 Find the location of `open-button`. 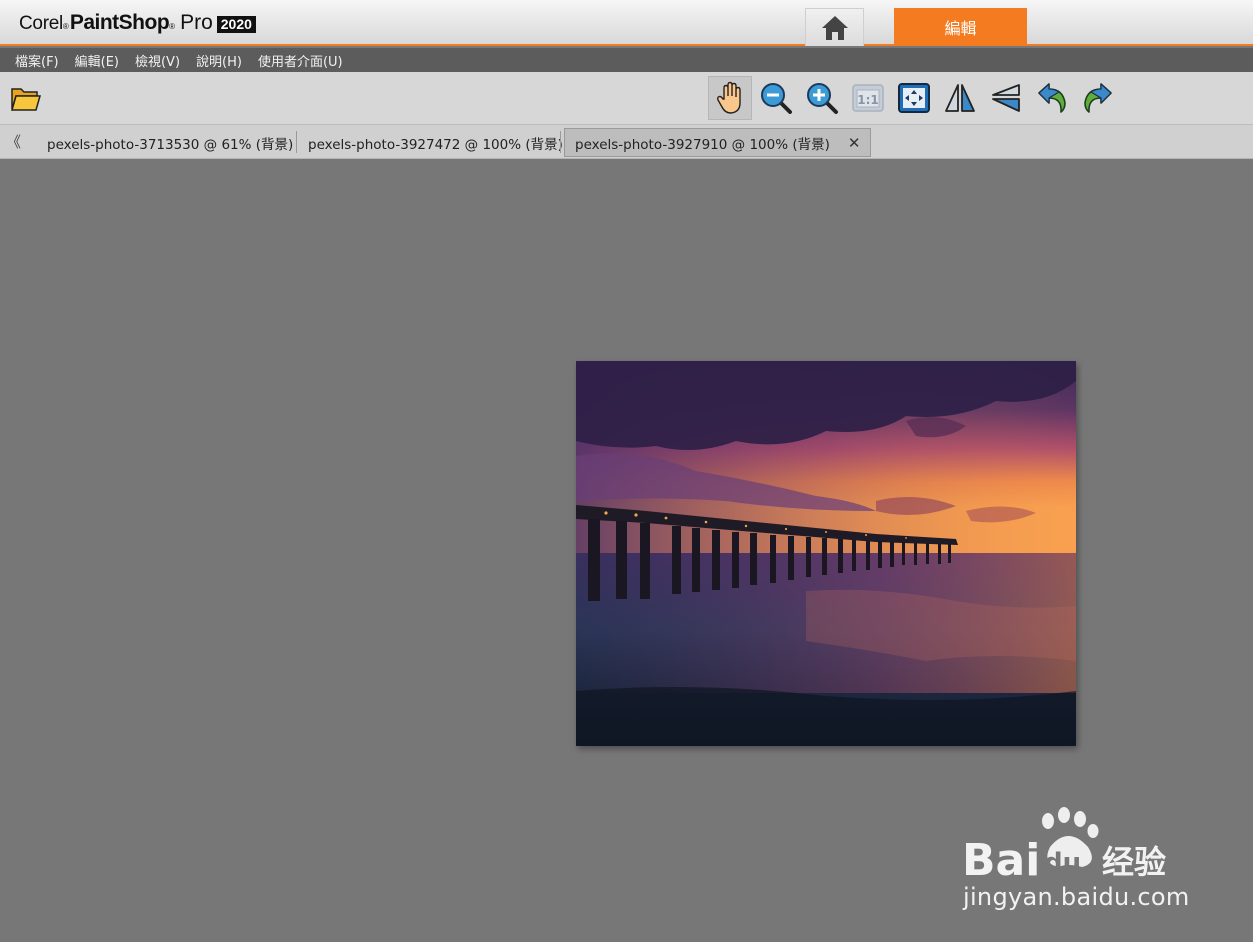

open-button is located at coordinates (26, 98).